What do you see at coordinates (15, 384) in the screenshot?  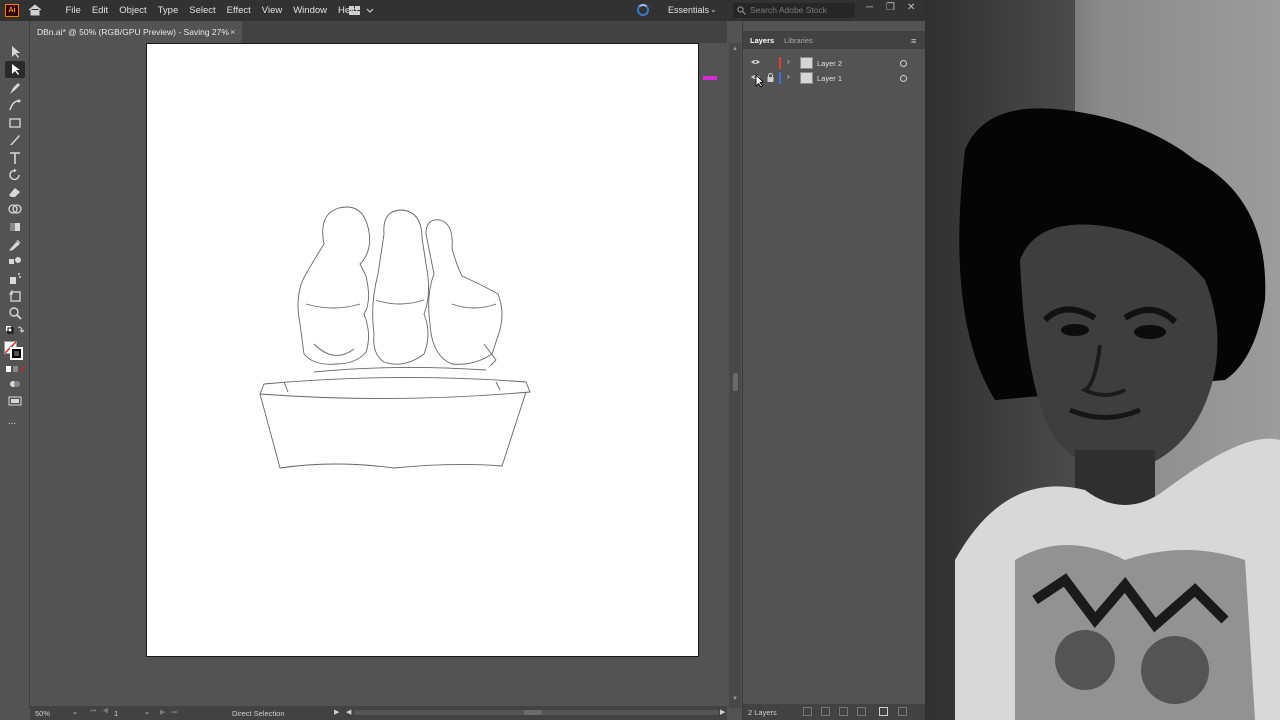 I see `draw-mode-icon` at bounding box center [15, 384].